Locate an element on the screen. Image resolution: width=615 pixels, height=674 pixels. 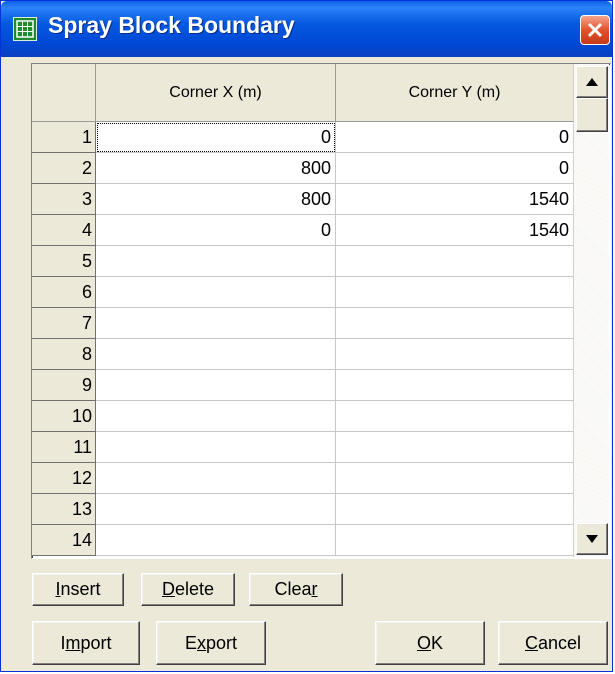
column-header-label: Corner Y (m) is located at coordinates (454, 92).